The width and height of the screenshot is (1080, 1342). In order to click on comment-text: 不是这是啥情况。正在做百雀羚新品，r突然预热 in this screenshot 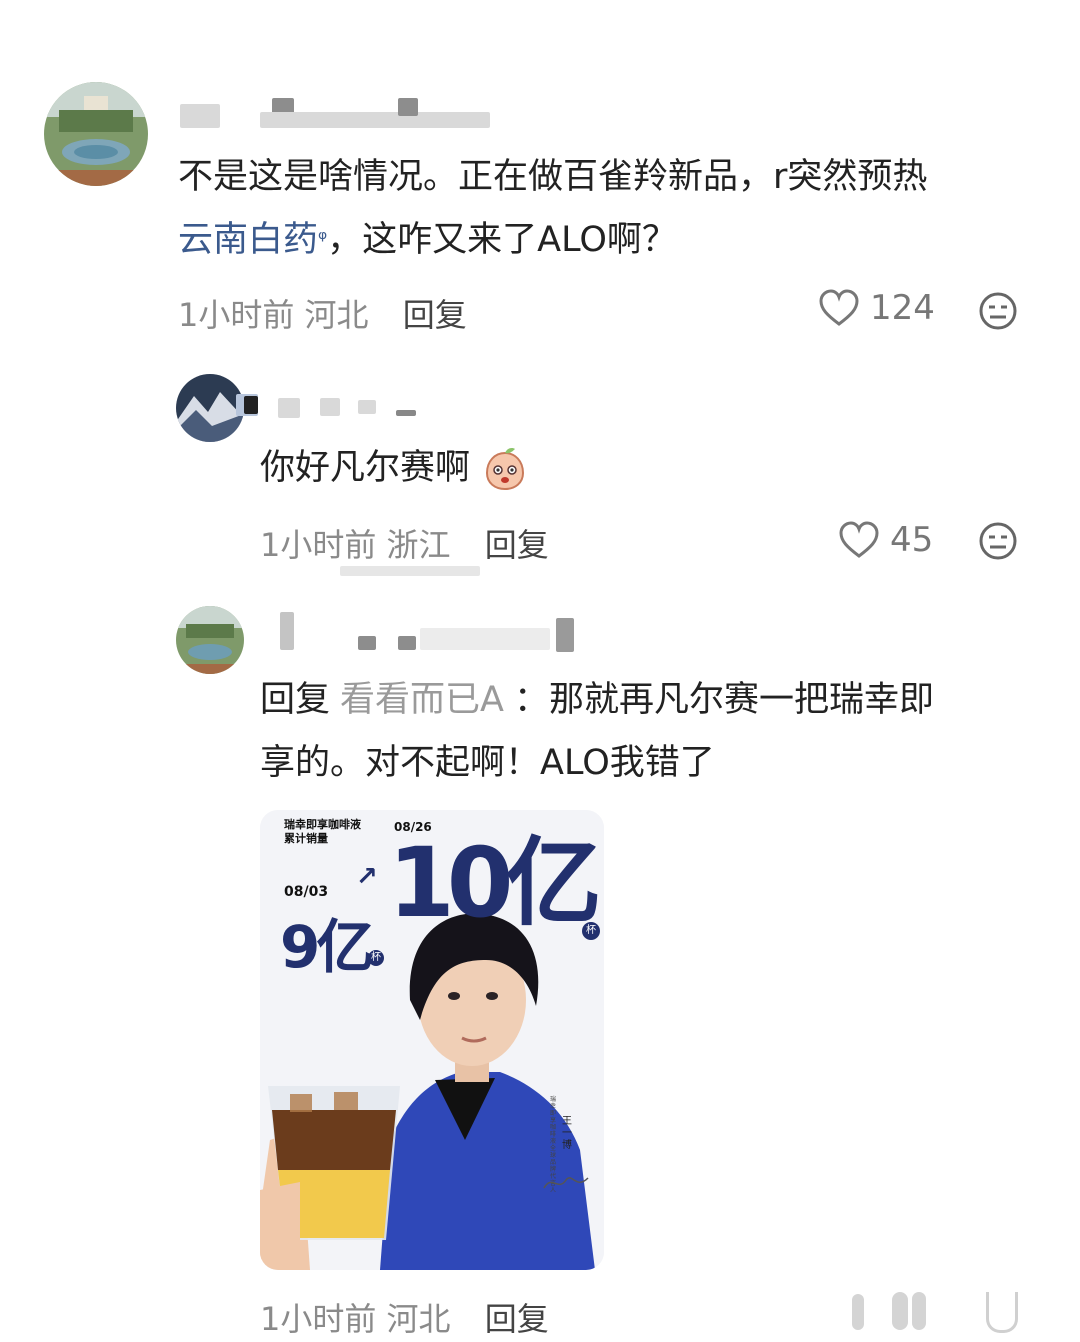, I will do `click(553, 177)`.